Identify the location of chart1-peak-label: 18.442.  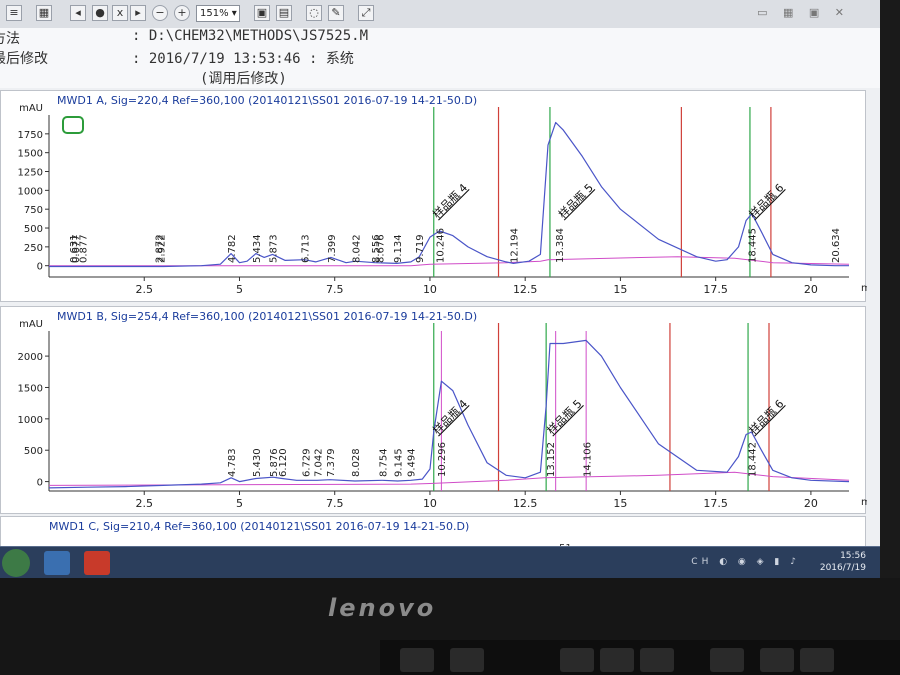
(753, 459).